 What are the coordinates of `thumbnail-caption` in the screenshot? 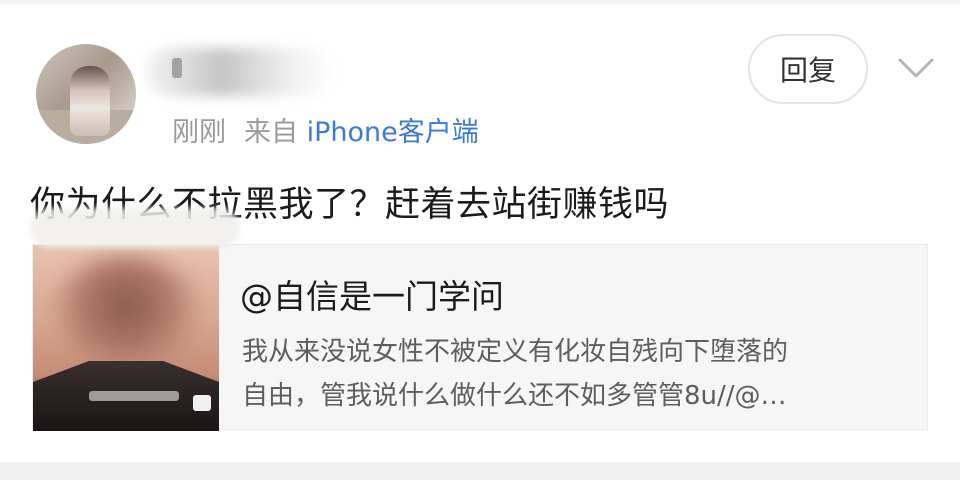 It's located at (134, 396).